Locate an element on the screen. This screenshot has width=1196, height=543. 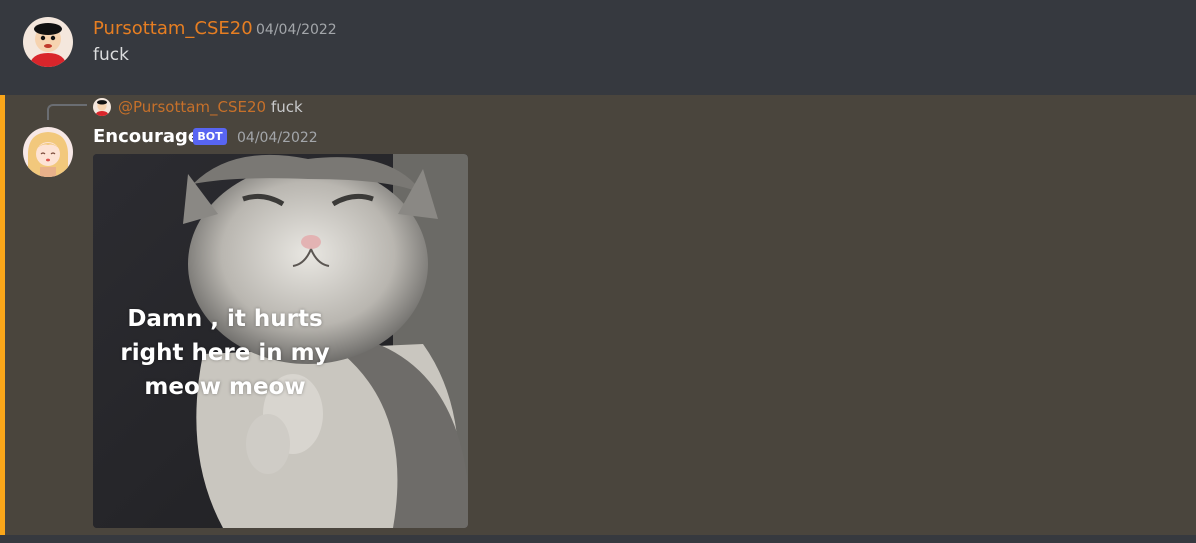
reply-avatar is located at coordinates (102, 107).